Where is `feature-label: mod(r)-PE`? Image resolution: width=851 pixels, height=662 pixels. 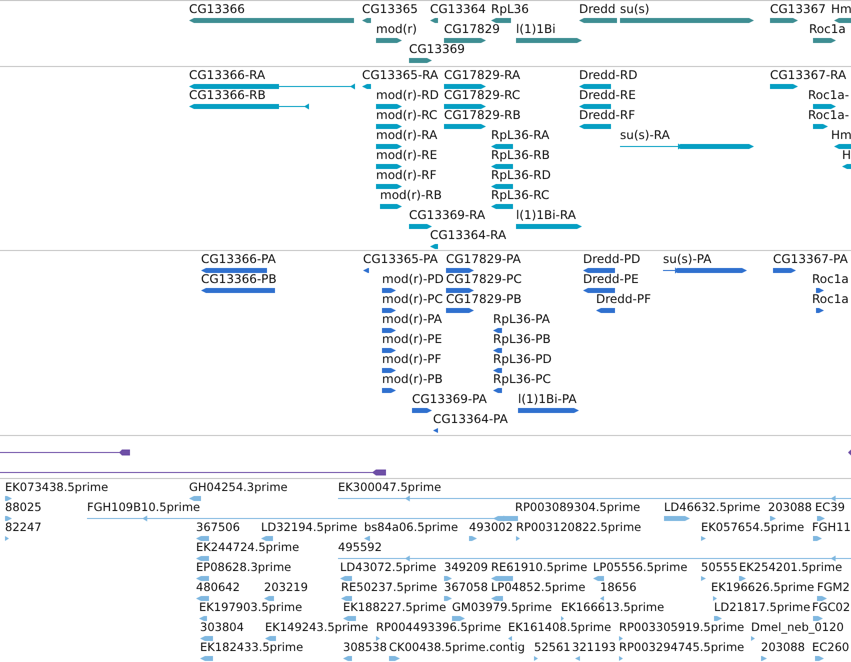 feature-label: mod(r)-PE is located at coordinates (412, 339).